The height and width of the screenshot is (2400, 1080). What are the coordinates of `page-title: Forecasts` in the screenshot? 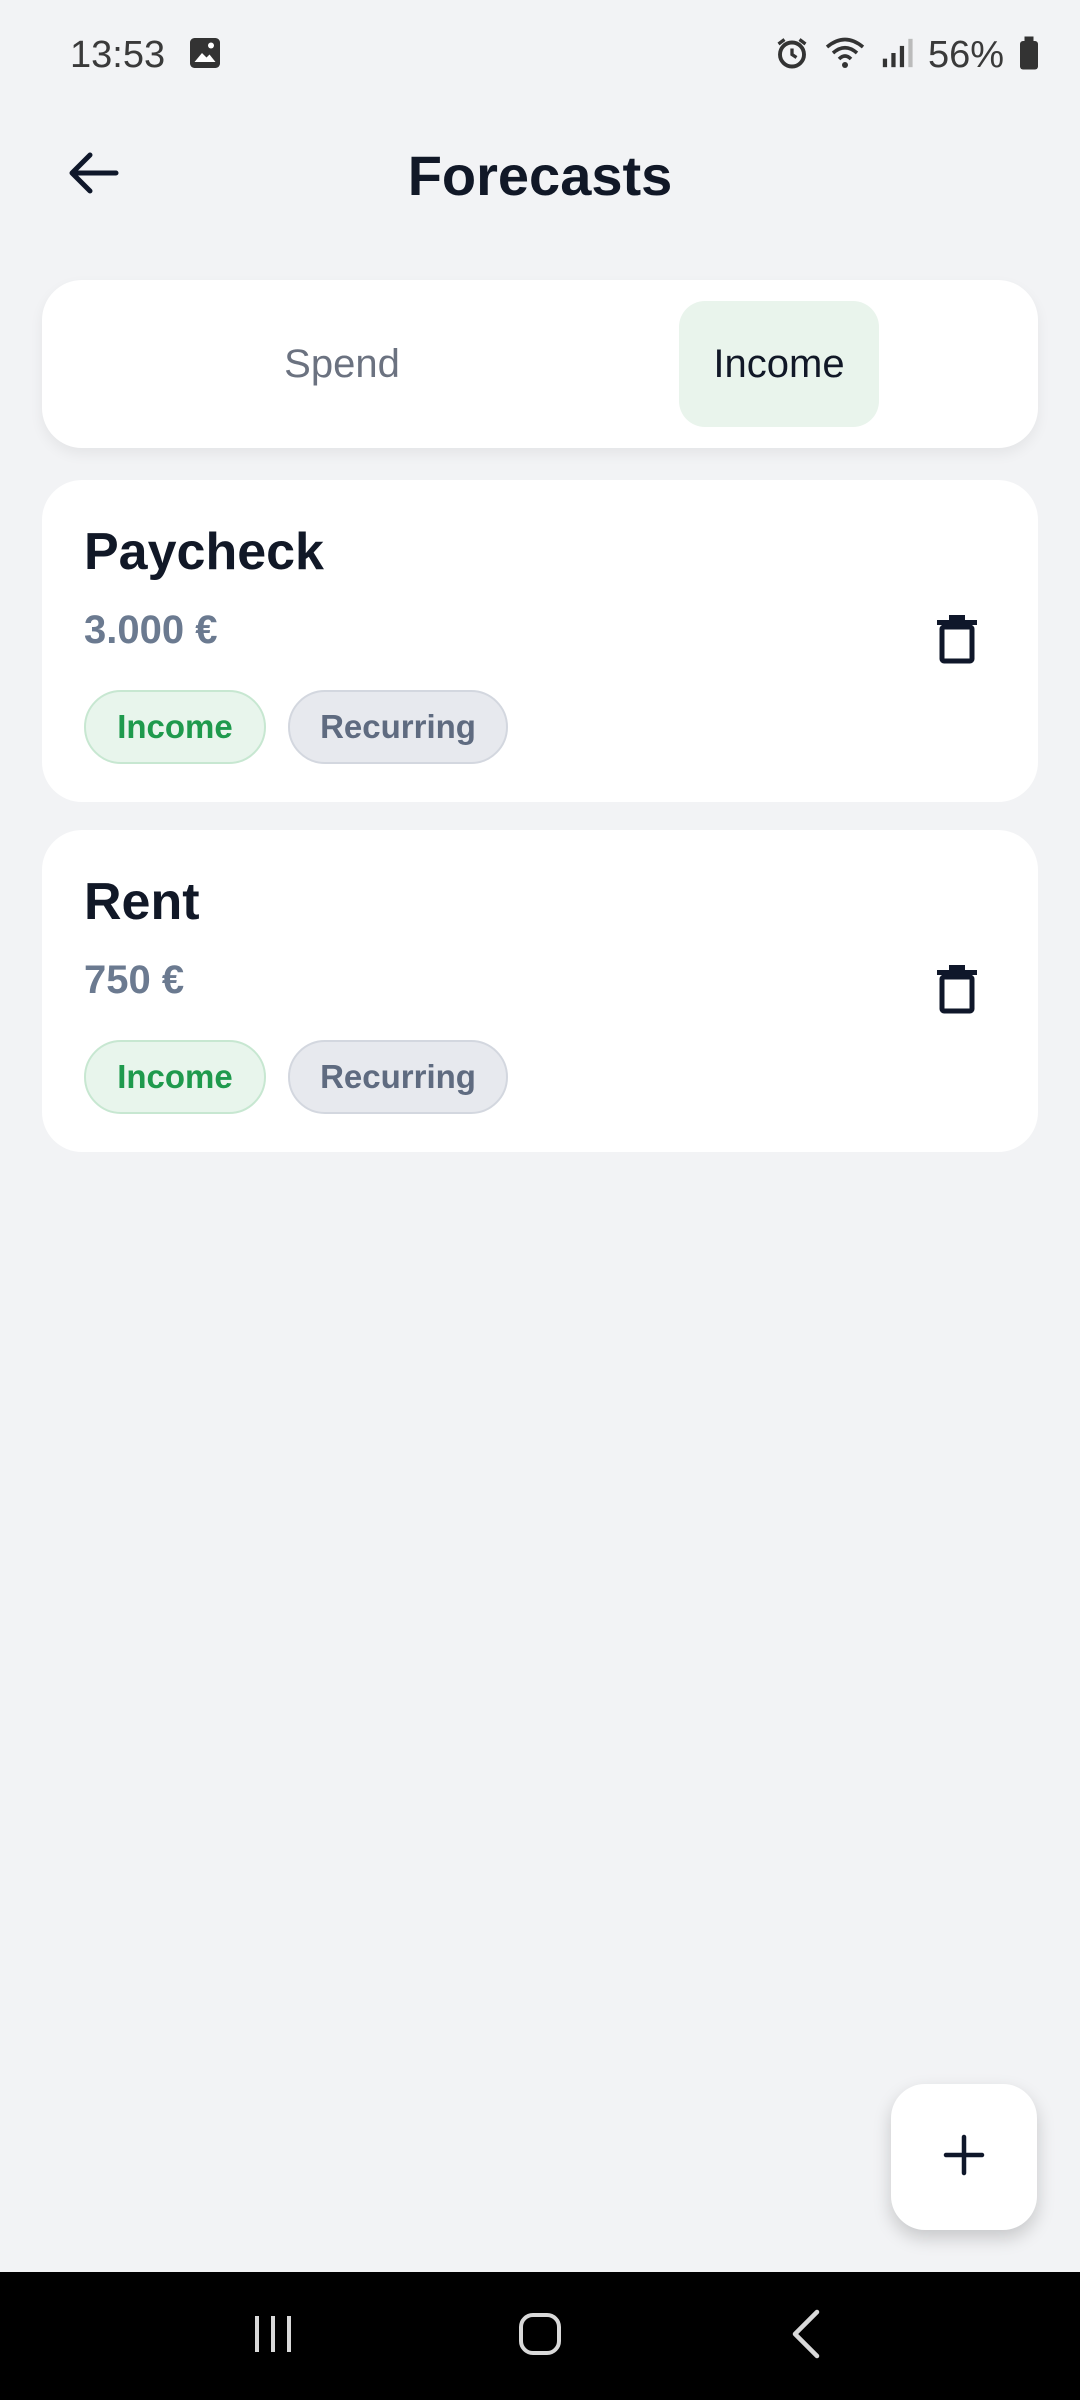 It's located at (540, 175).